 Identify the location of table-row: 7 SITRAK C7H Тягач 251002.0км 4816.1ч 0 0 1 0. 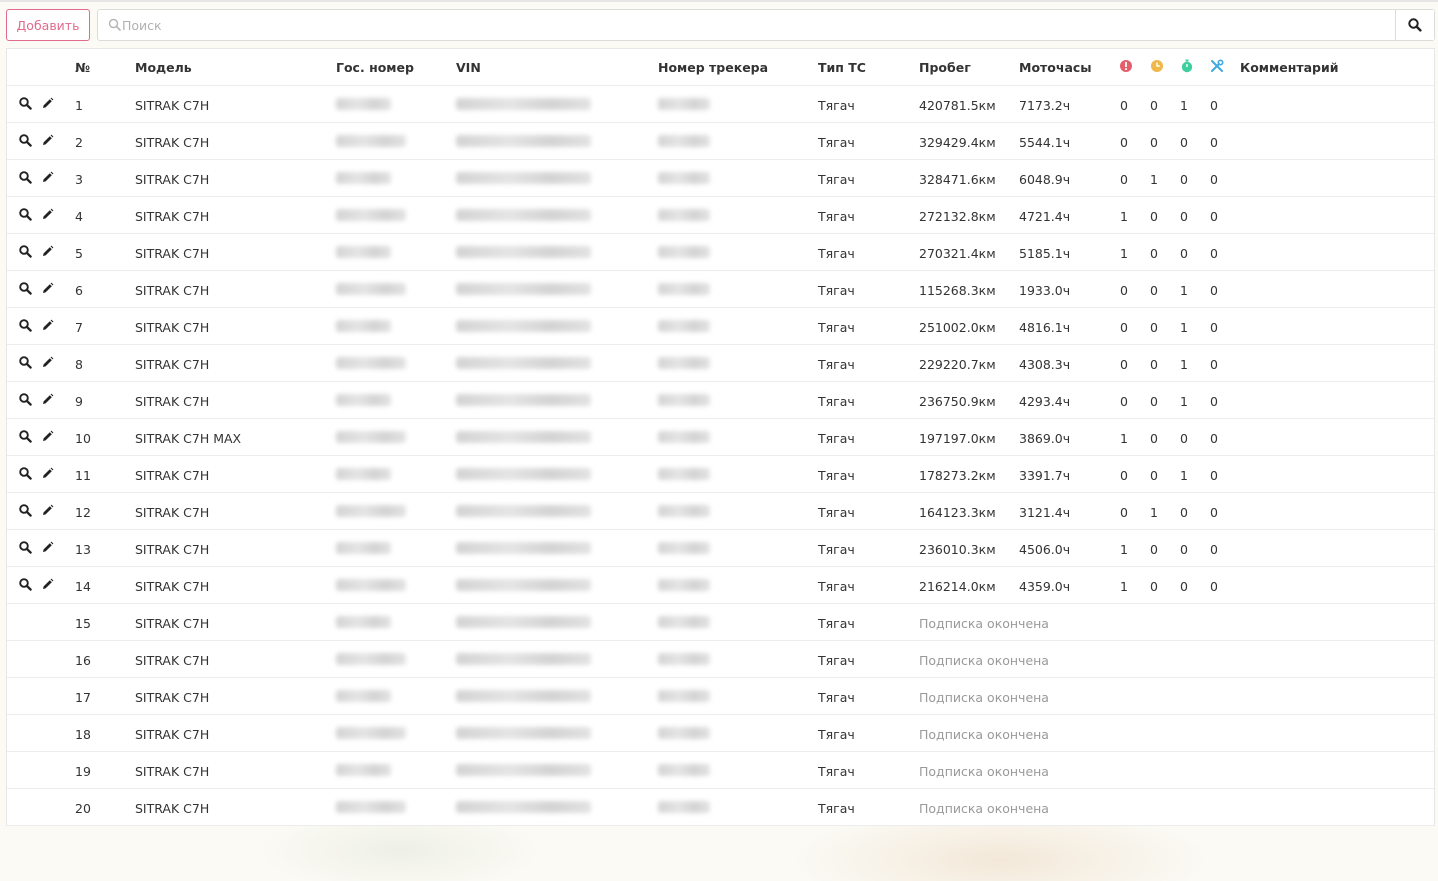
(720, 326).